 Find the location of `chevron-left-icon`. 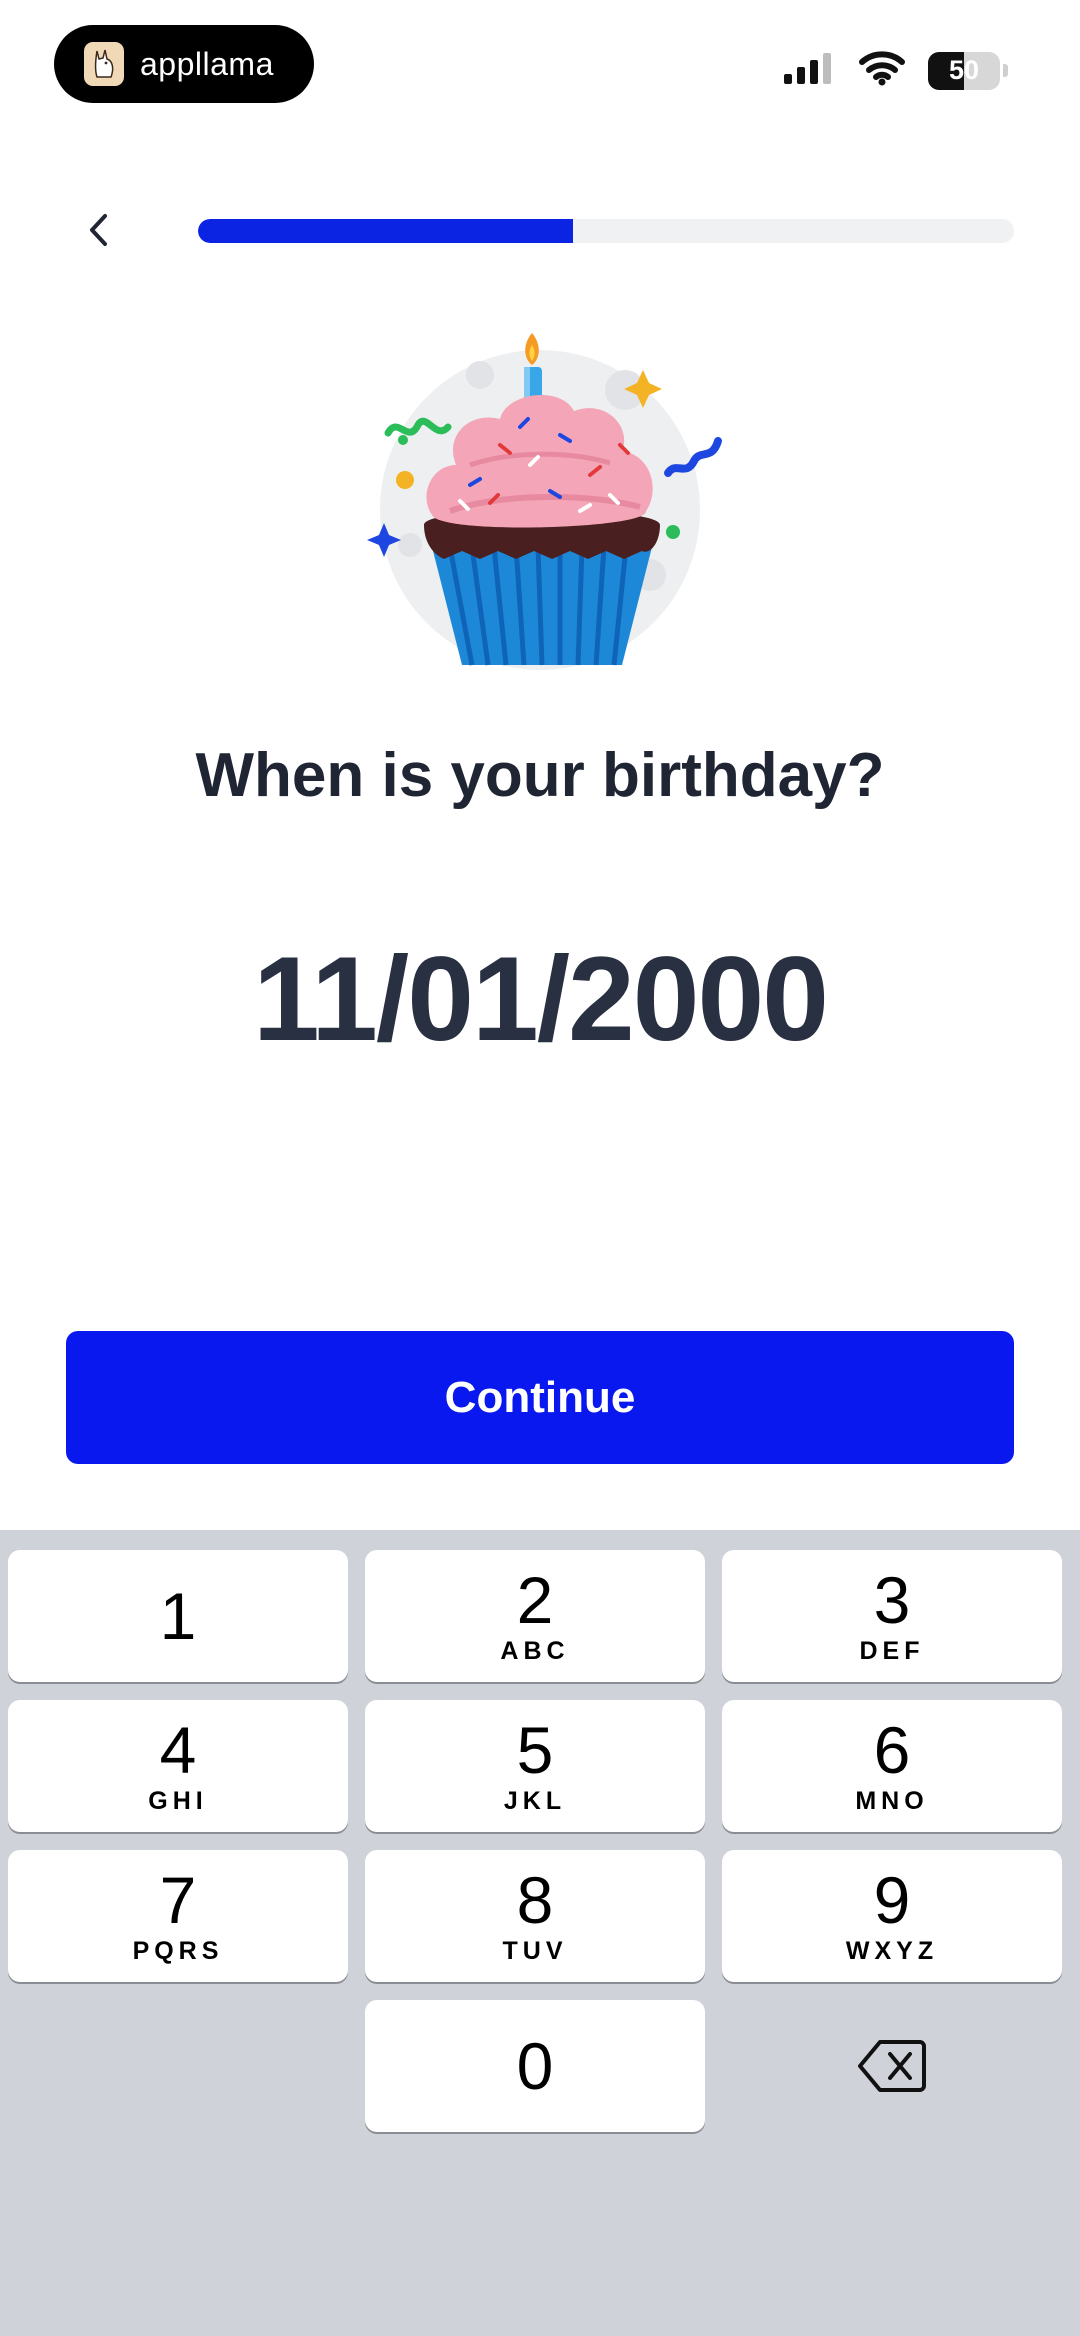

chevron-left-icon is located at coordinates (98, 230).